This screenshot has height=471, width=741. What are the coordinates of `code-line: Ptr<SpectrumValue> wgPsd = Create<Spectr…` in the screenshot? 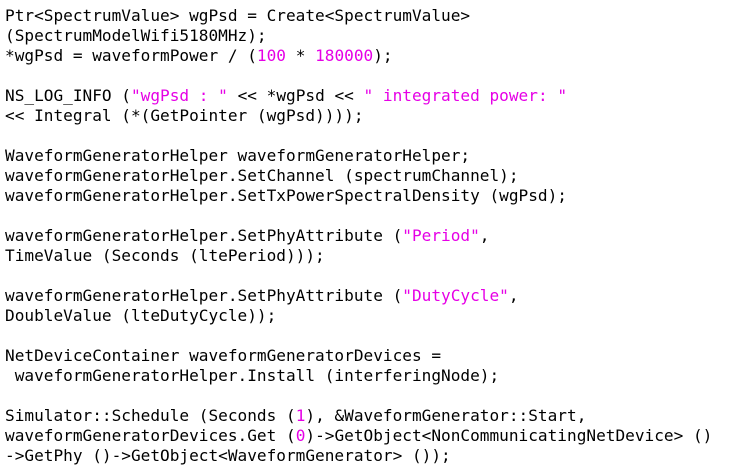 It's located at (372, 16).